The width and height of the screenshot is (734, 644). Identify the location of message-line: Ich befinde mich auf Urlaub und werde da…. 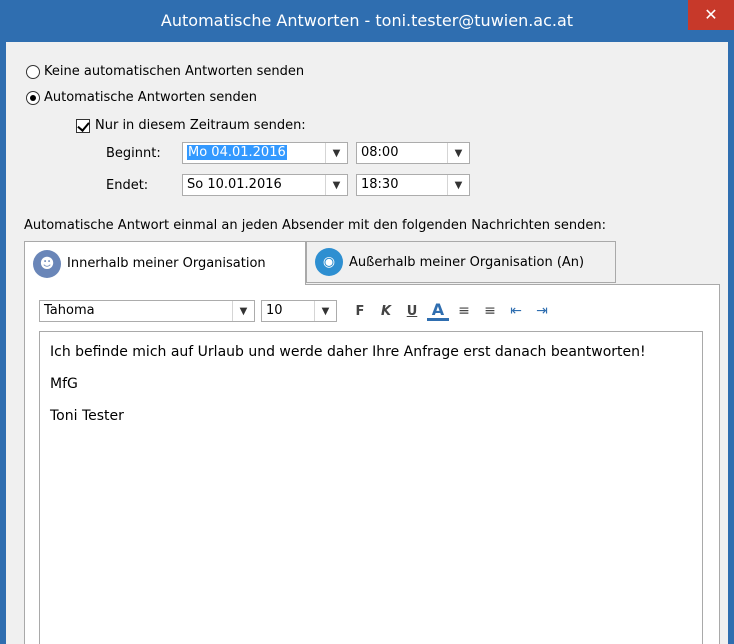
(348, 352).